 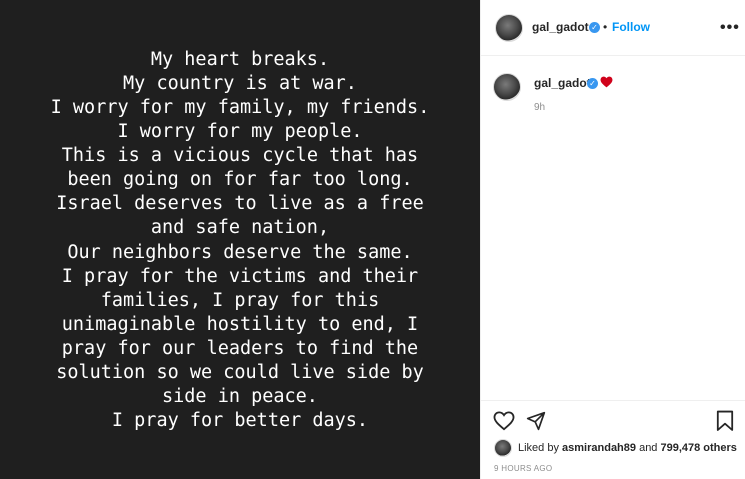 What do you see at coordinates (698, 448) in the screenshot?
I see `likes-count-link: 799,478 others` at bounding box center [698, 448].